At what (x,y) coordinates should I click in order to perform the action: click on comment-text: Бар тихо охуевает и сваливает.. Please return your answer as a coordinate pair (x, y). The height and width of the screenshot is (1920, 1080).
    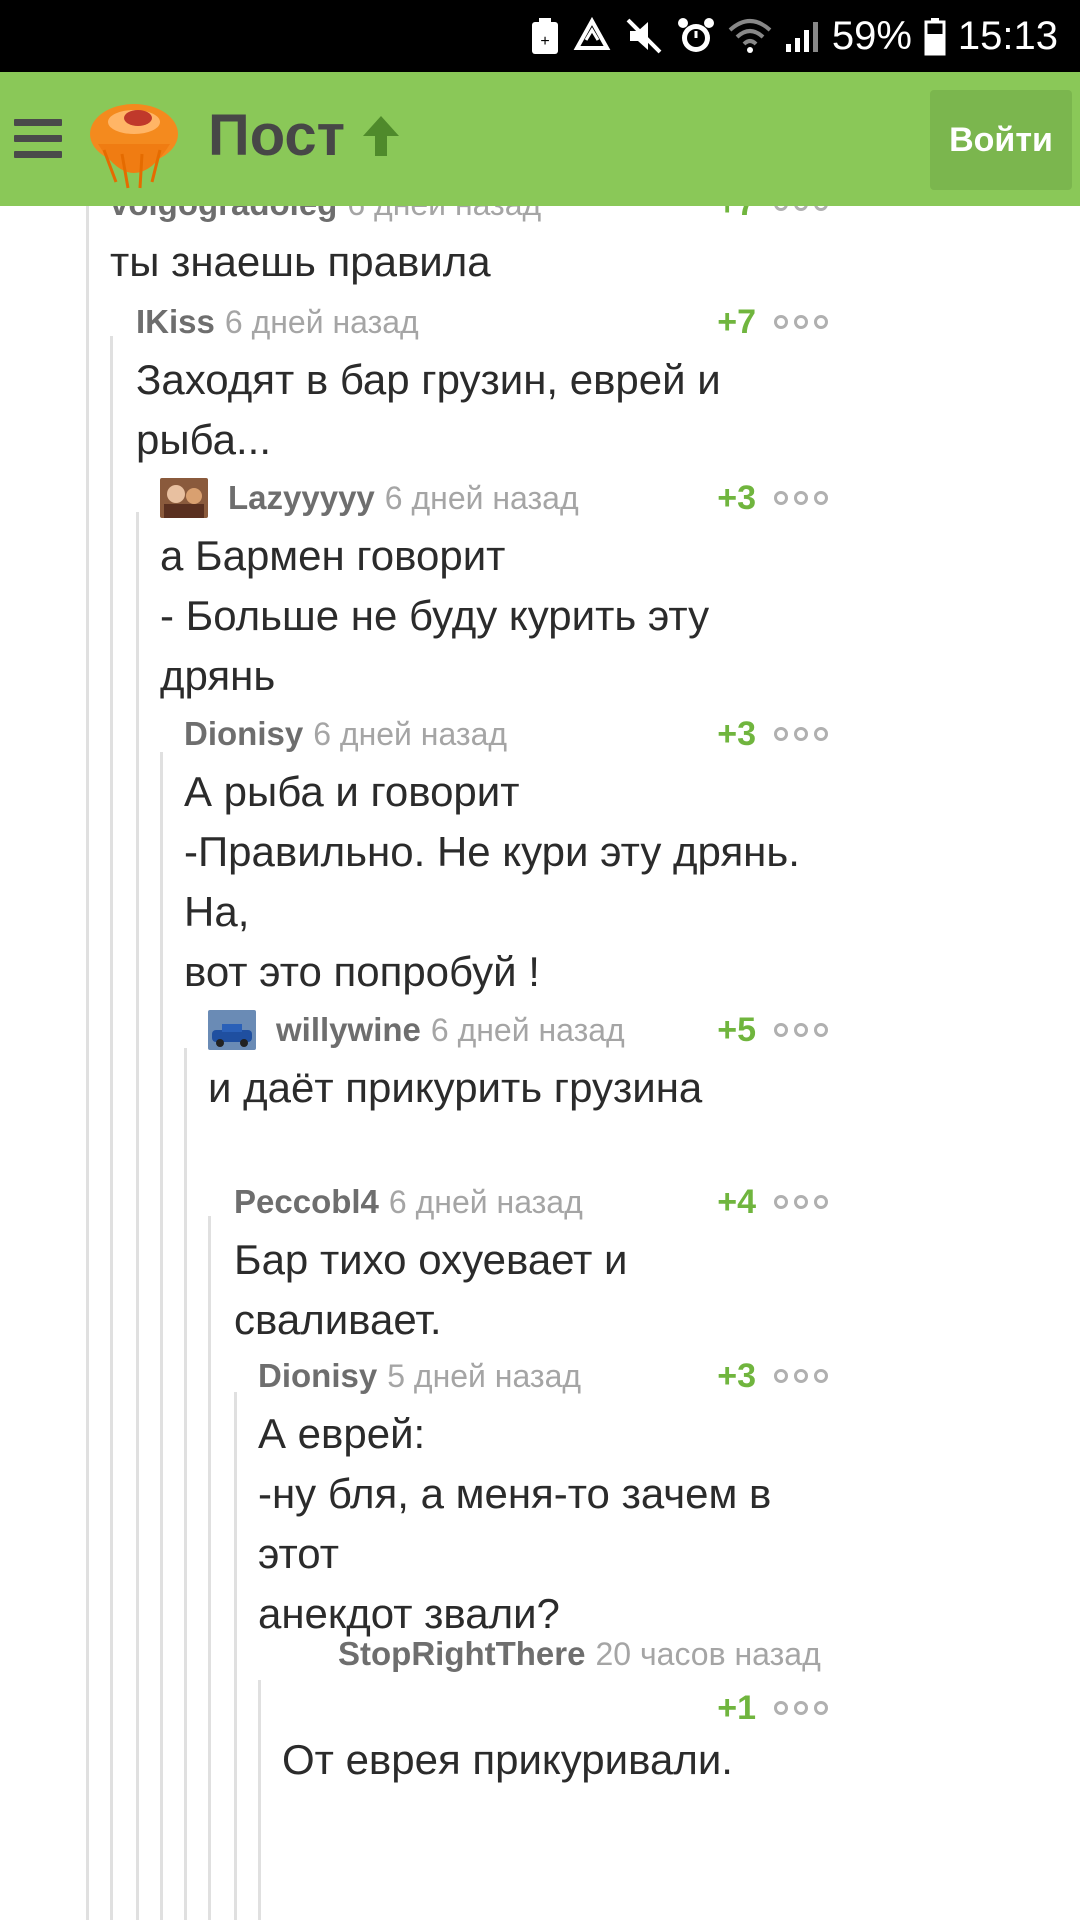
    Looking at the image, I should click on (431, 1289).